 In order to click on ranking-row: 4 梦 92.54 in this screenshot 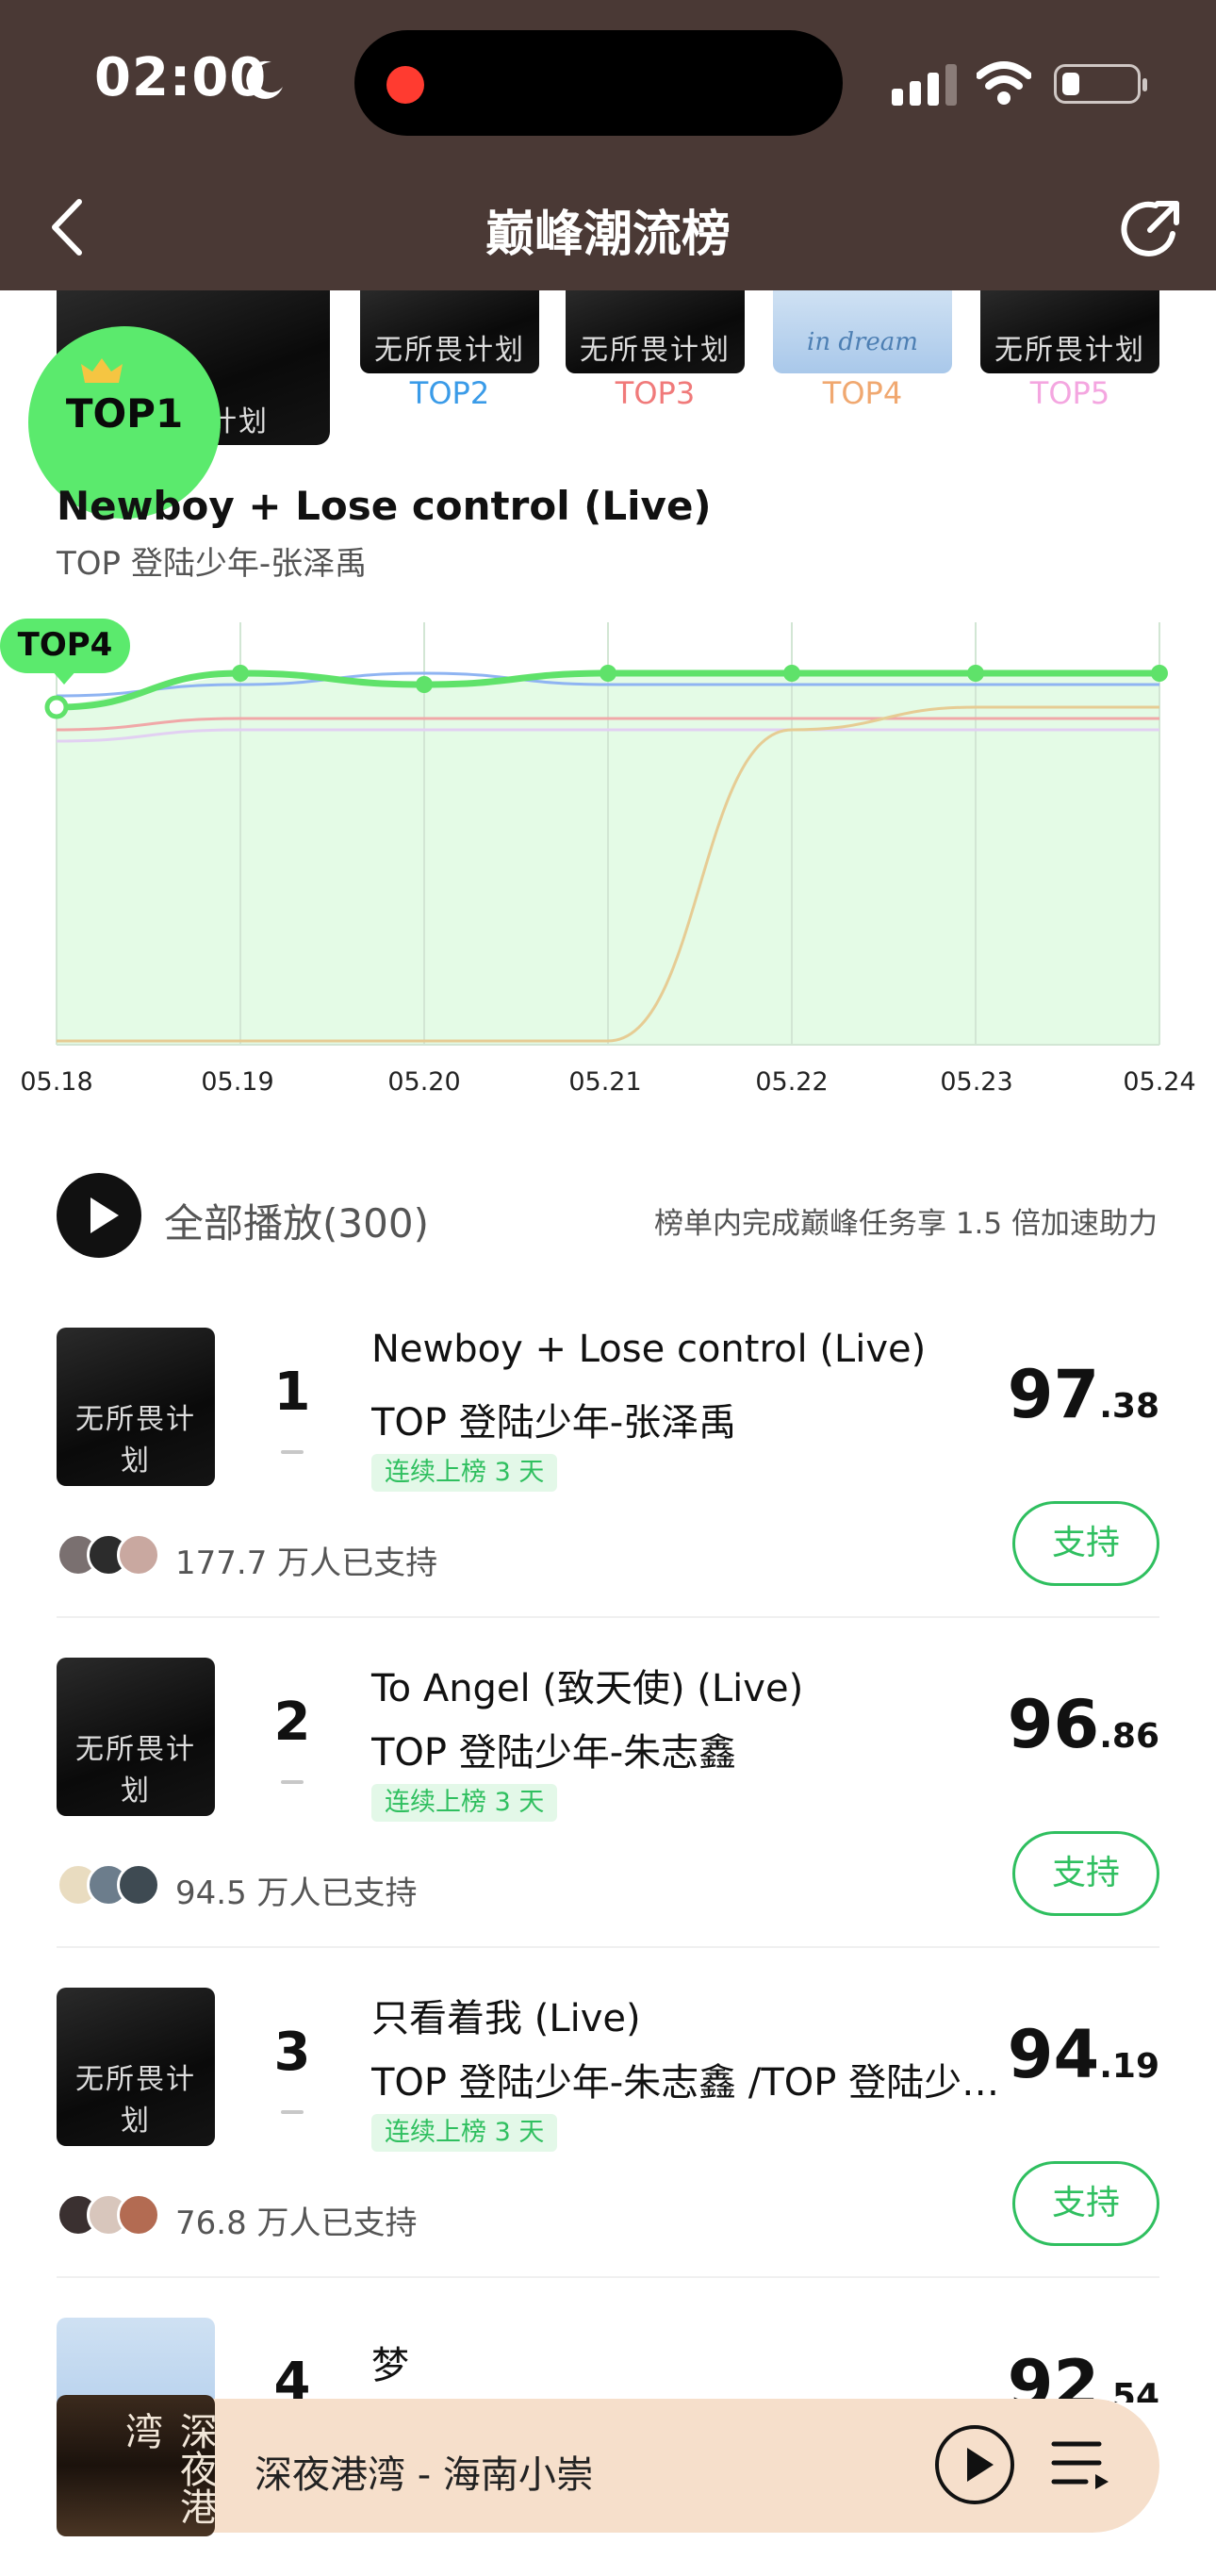, I will do `click(608, 2360)`.